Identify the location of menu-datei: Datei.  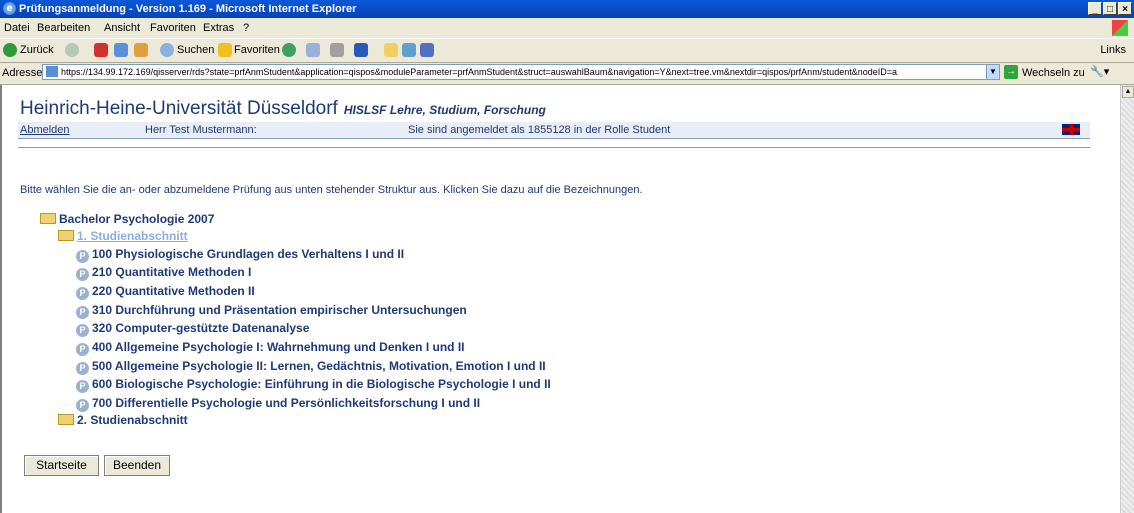
(17, 28).